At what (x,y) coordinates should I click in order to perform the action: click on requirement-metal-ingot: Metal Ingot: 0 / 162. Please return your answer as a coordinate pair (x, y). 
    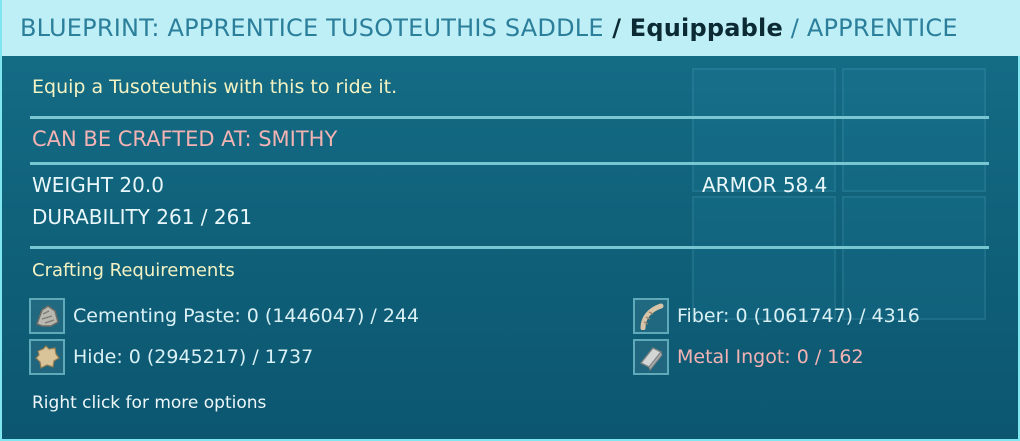
    Looking at the image, I should click on (748, 357).